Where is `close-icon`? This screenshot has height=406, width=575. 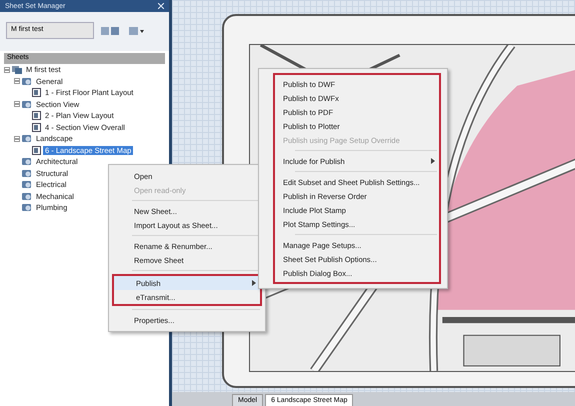 close-icon is located at coordinates (161, 6).